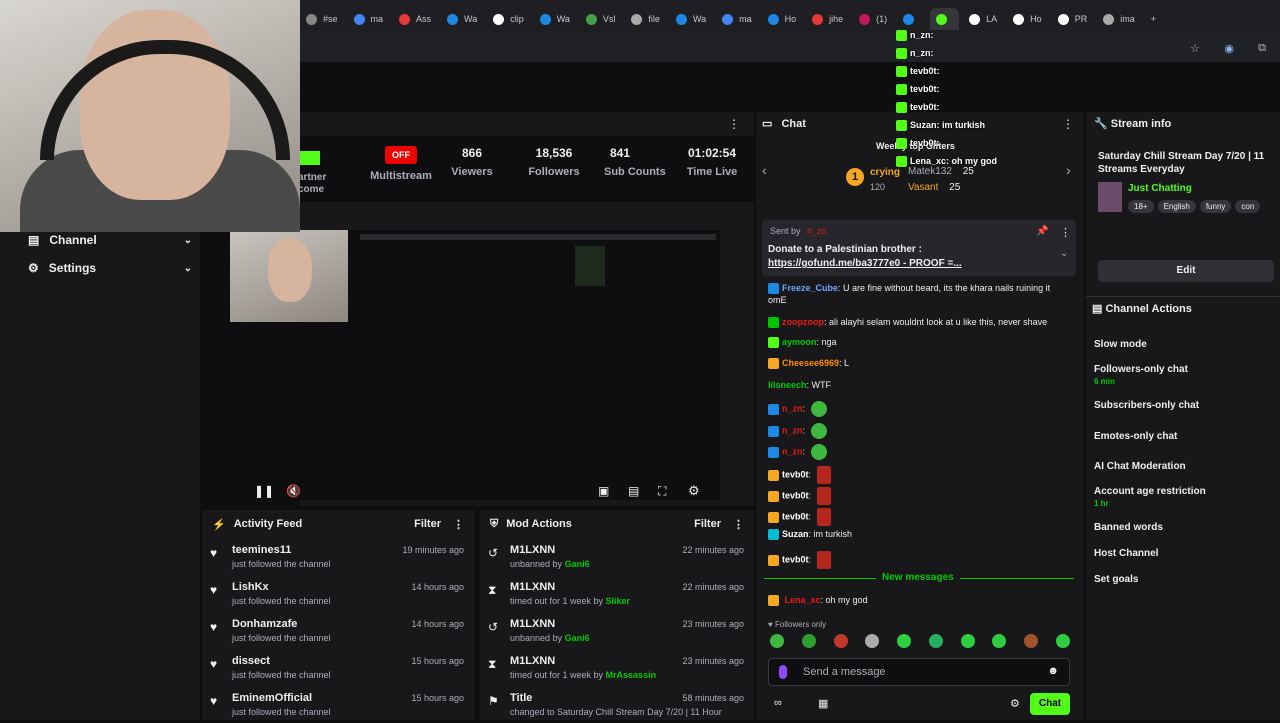 The height and width of the screenshot is (723, 1280). Describe the element at coordinates (633, 491) in the screenshot. I see `theater-icon: ▤` at that location.